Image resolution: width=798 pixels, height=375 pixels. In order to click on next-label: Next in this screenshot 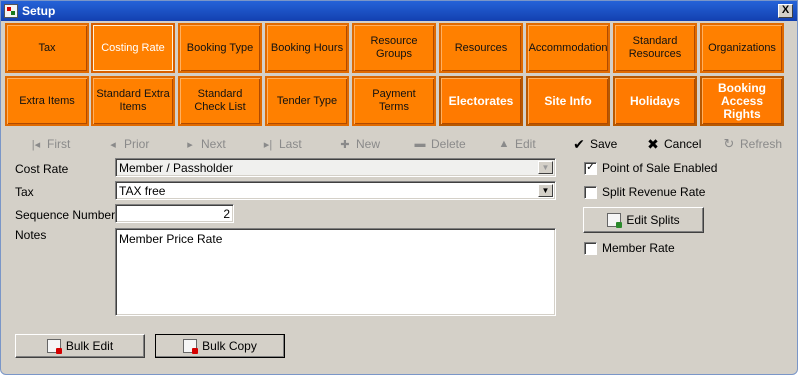, I will do `click(213, 144)`.